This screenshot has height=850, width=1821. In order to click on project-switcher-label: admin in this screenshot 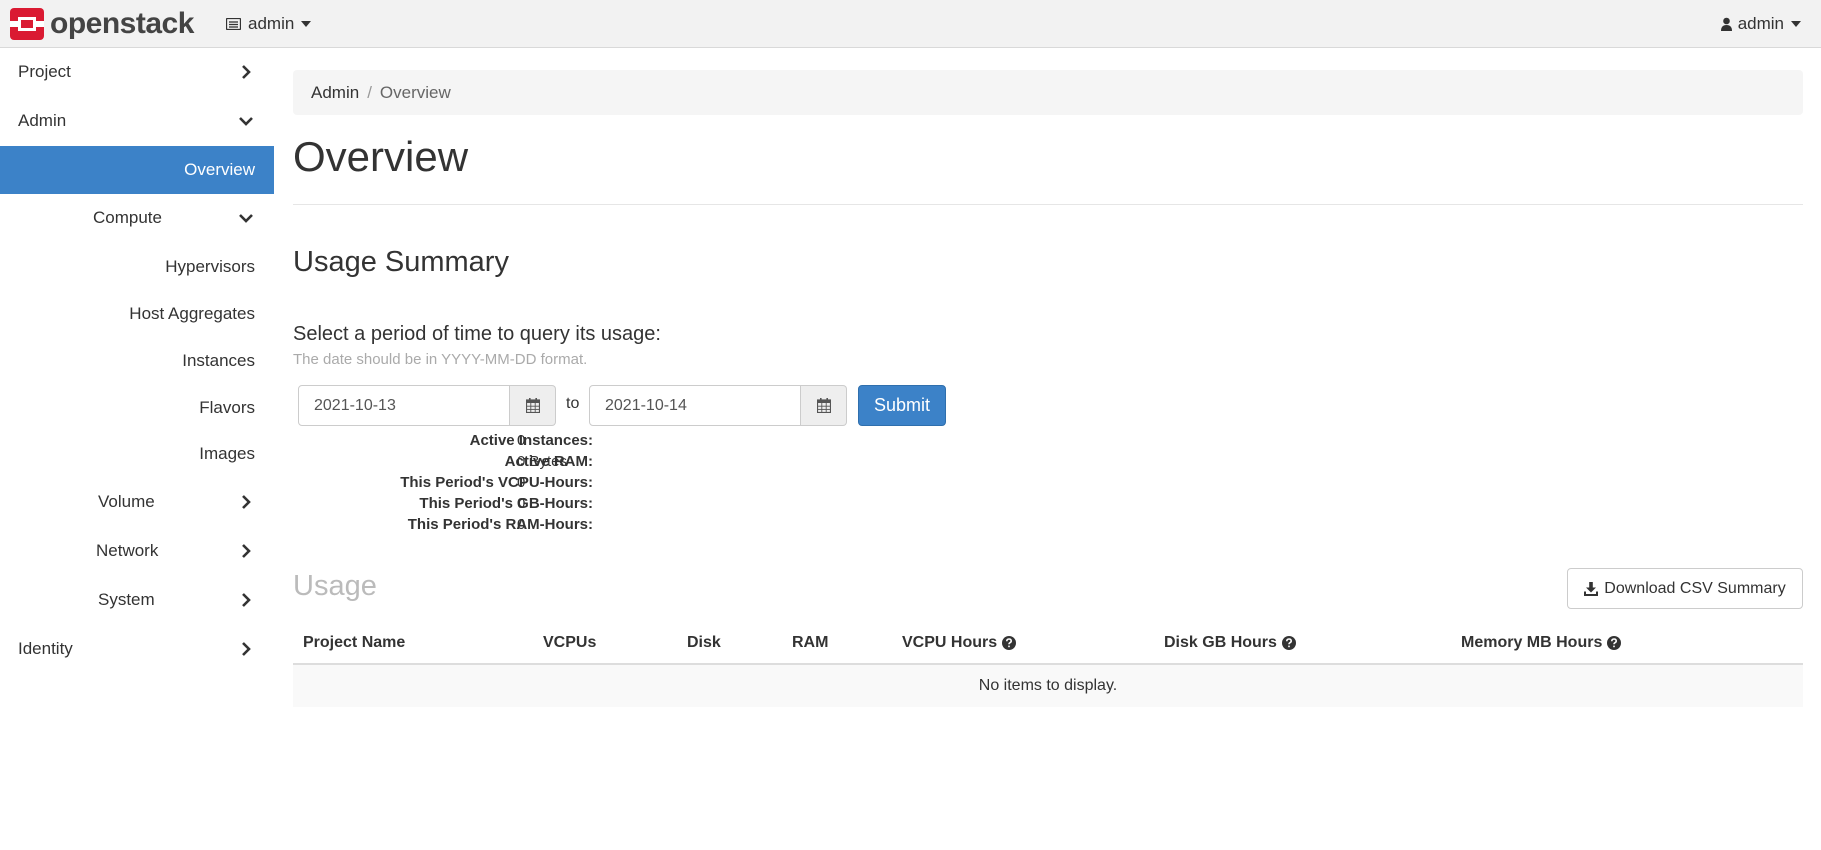, I will do `click(271, 23)`.